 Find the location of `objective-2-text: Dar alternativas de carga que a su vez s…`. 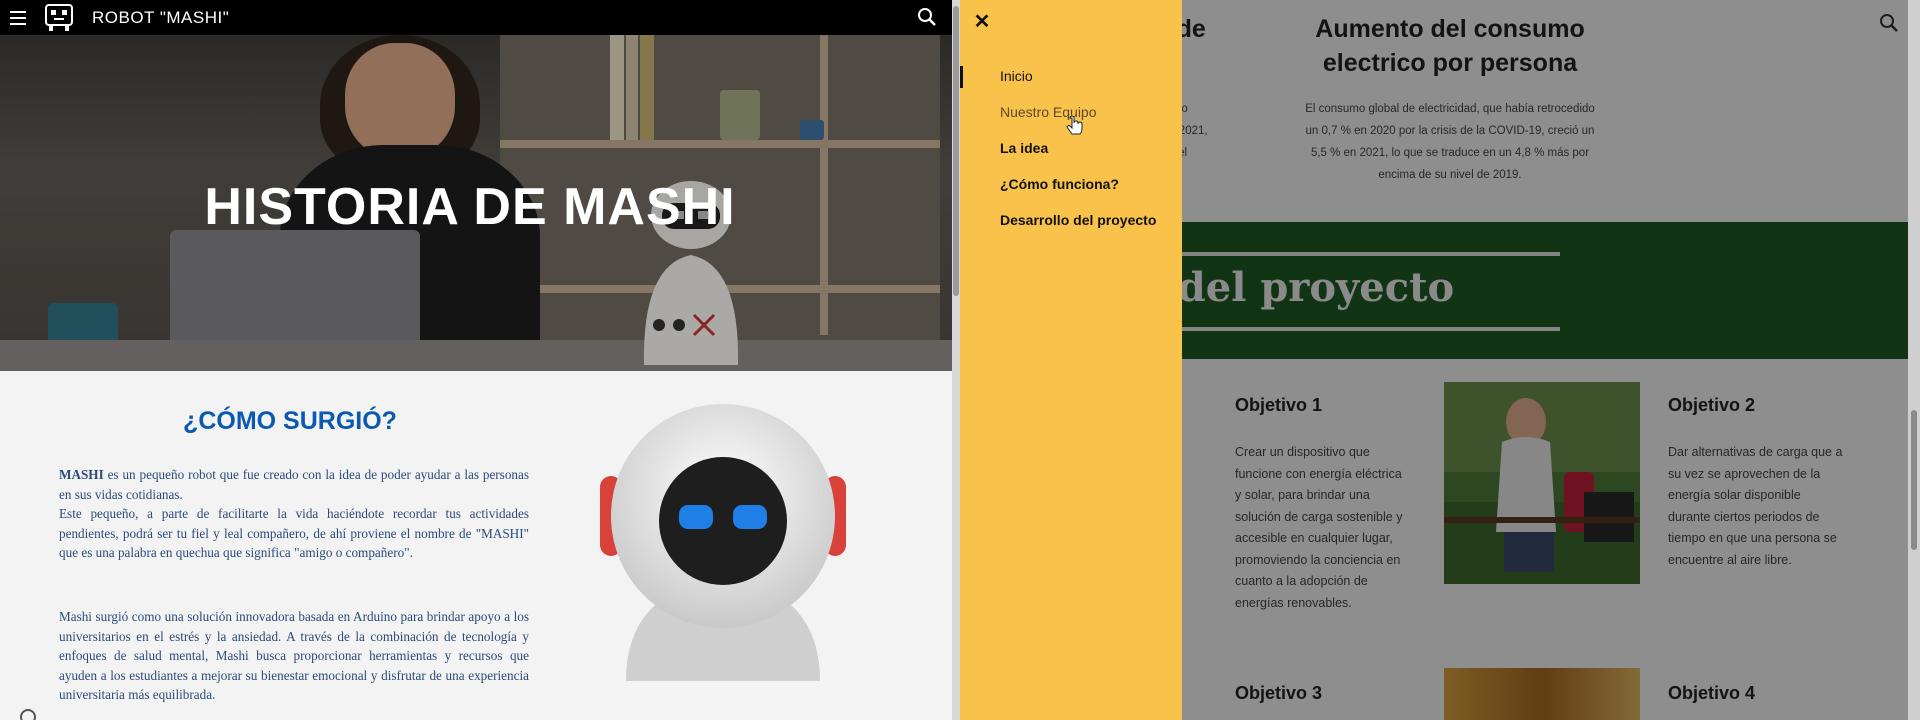

objective-2-text: Dar alternativas de carga que a su vez s… is located at coordinates (1778, 506).